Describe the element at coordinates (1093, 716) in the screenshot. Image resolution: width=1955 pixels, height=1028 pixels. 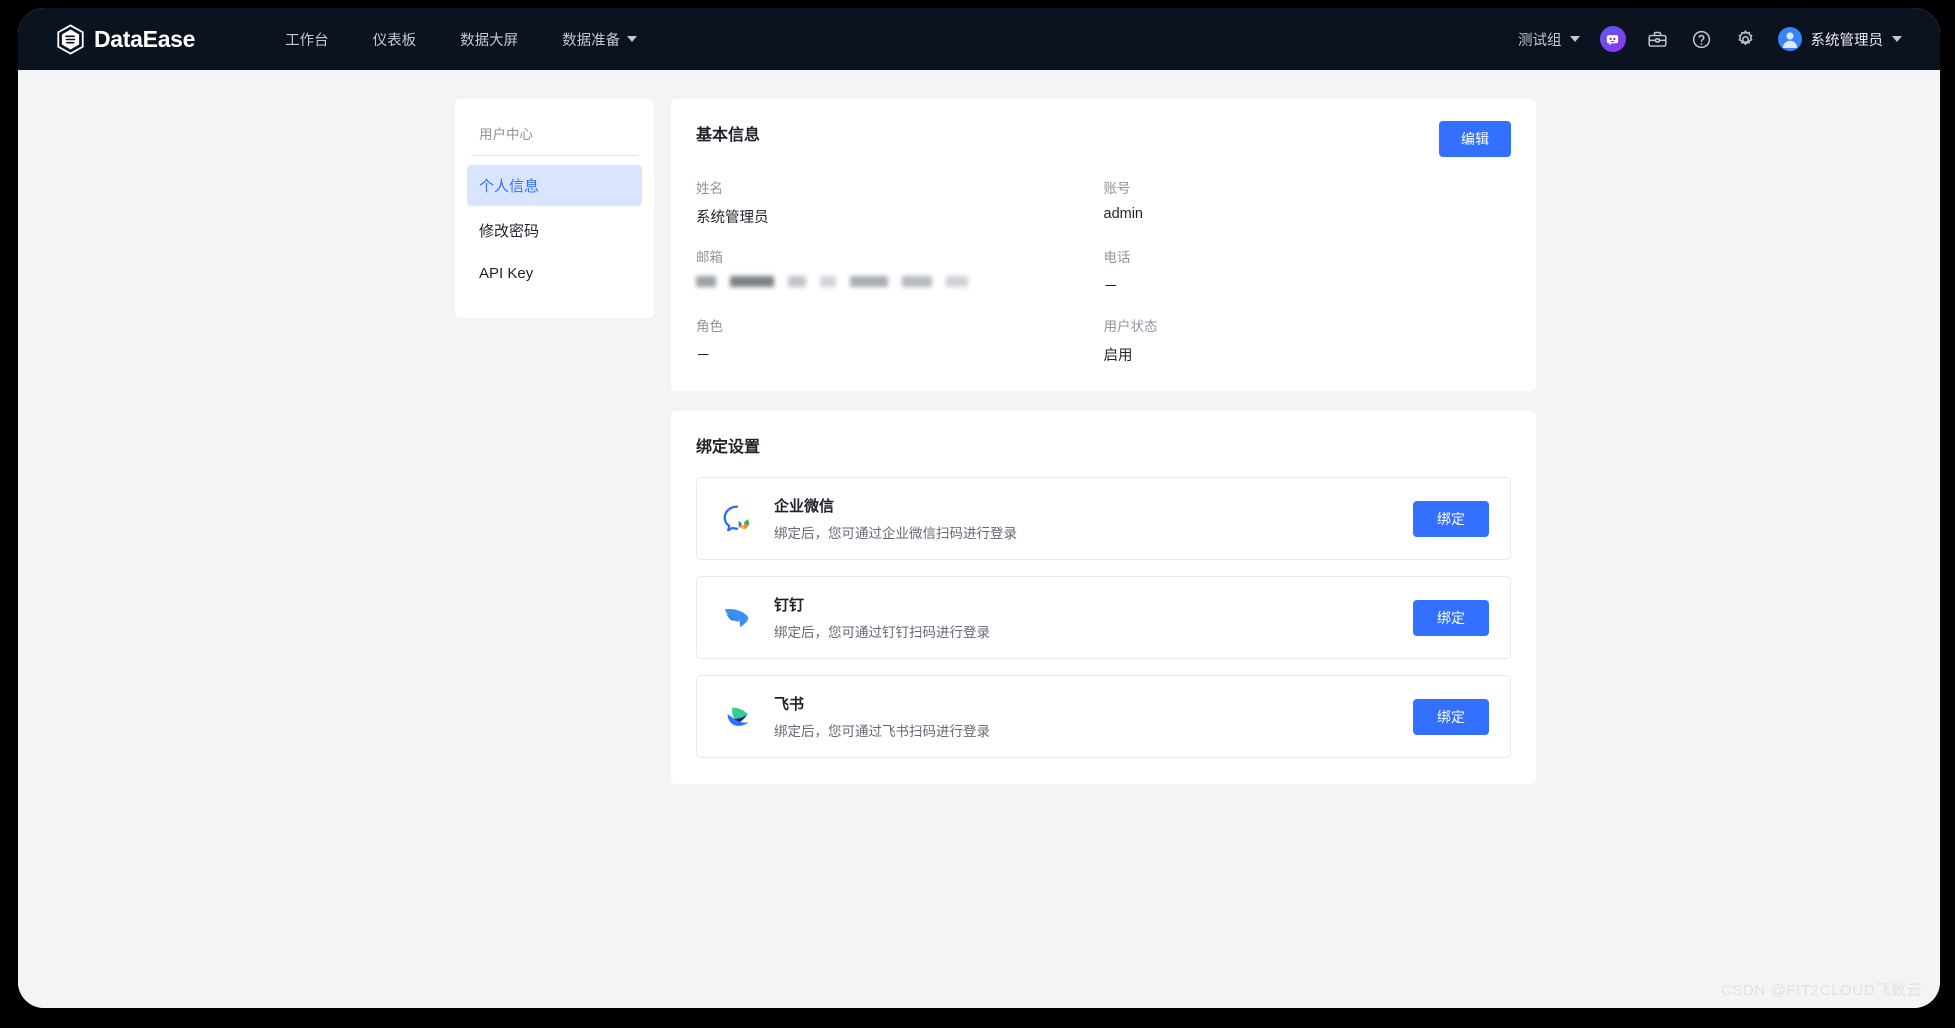
I see `binding-row-text: 飞书 绑定后，您可通过飞书扫码进行登录` at that location.